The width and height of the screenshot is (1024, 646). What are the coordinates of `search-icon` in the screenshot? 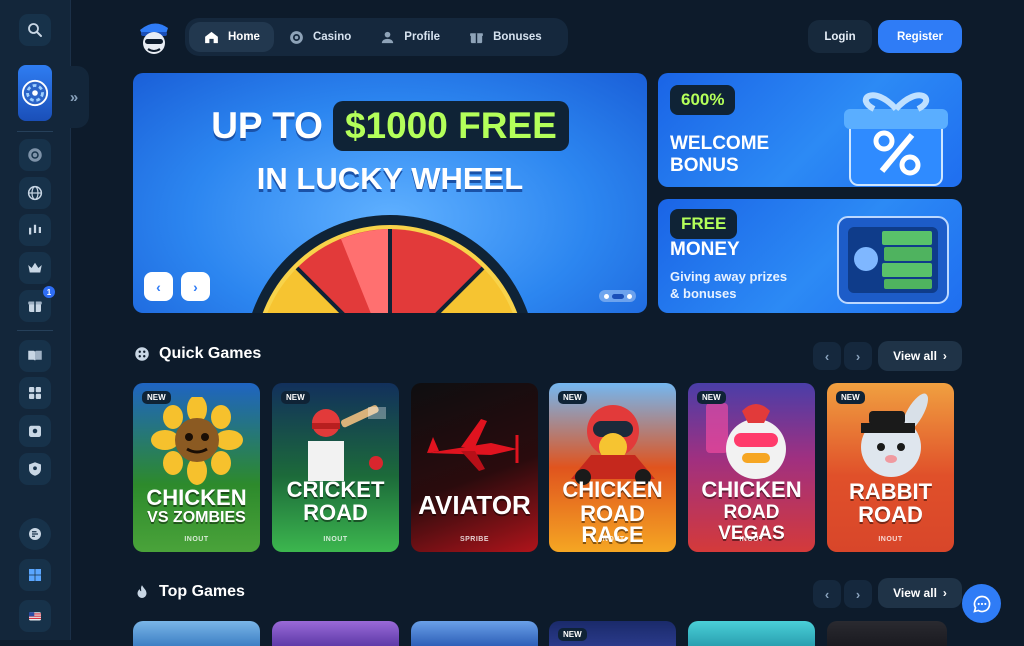 It's located at (35, 30).